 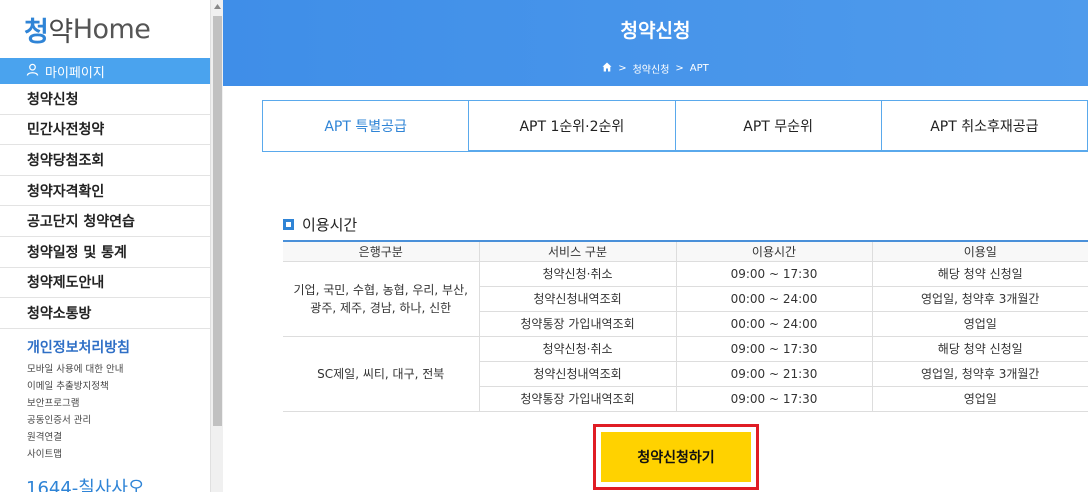 What do you see at coordinates (105, 130) in the screenshot?
I see `sidebar-item-private-preapply: 민간사전청약` at bounding box center [105, 130].